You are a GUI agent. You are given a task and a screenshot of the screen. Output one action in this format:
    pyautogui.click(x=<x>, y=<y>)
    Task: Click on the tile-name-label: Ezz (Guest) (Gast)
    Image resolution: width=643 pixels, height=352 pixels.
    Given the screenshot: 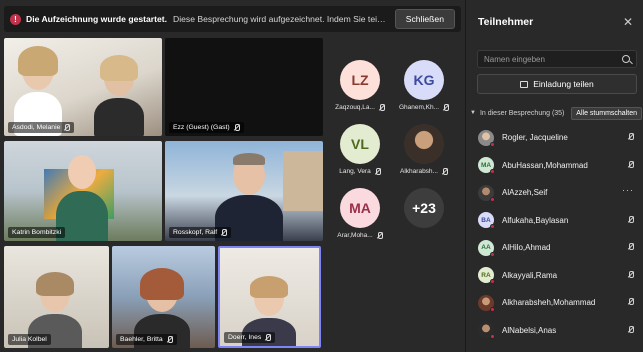 What is the action you would take?
    pyautogui.click(x=206, y=127)
    